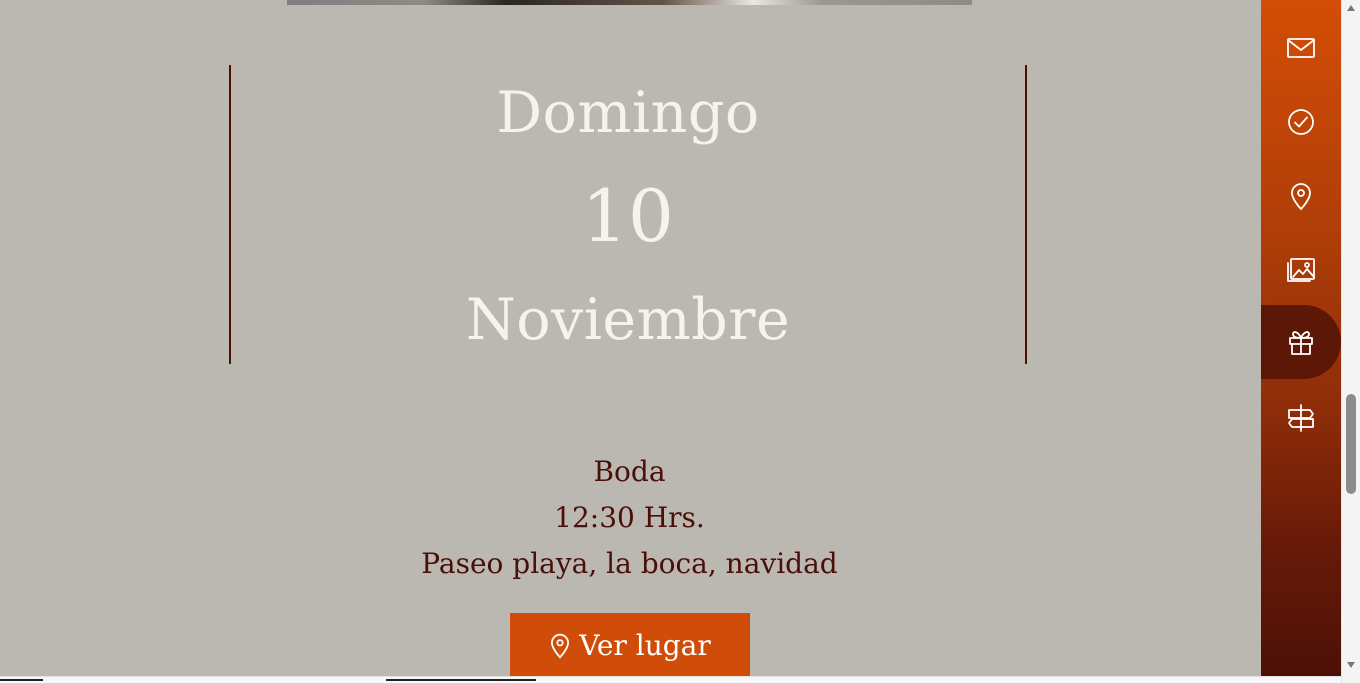  I want to click on hero-photo-edge, so click(629, 2).